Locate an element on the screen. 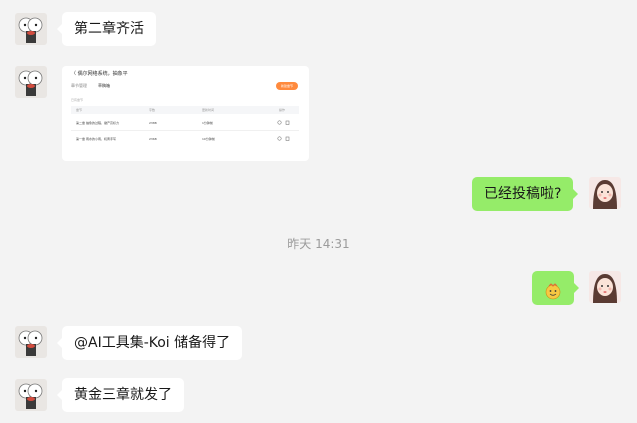 This screenshot has width=637, height=423. message-bubble-outgoing-sticker is located at coordinates (555, 288).